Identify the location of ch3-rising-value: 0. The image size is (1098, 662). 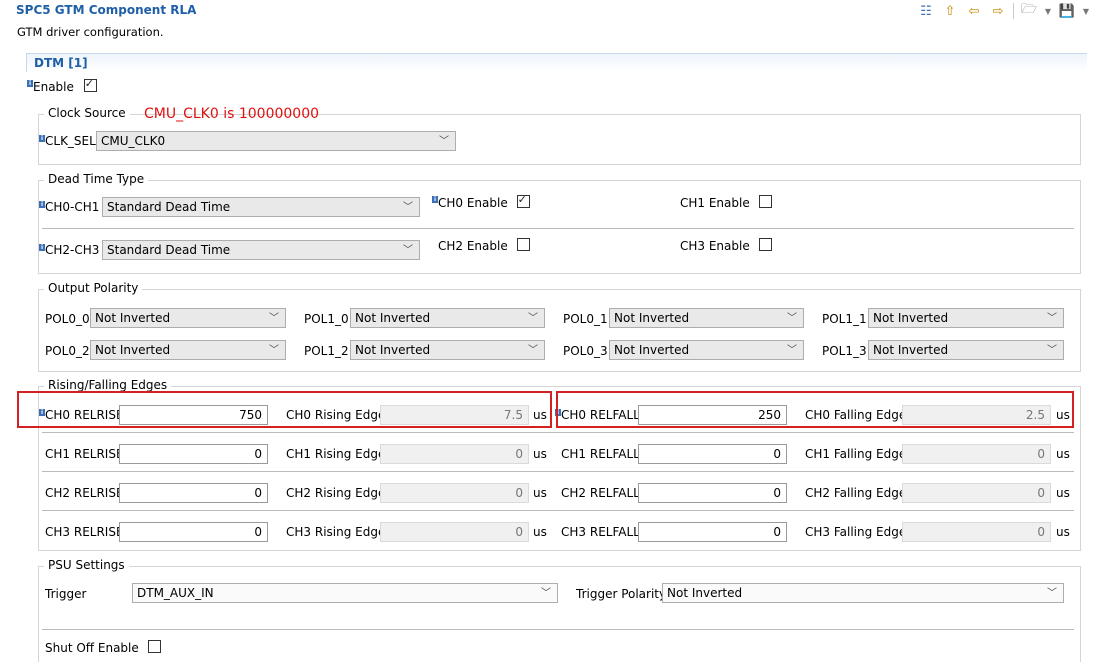
(454, 532).